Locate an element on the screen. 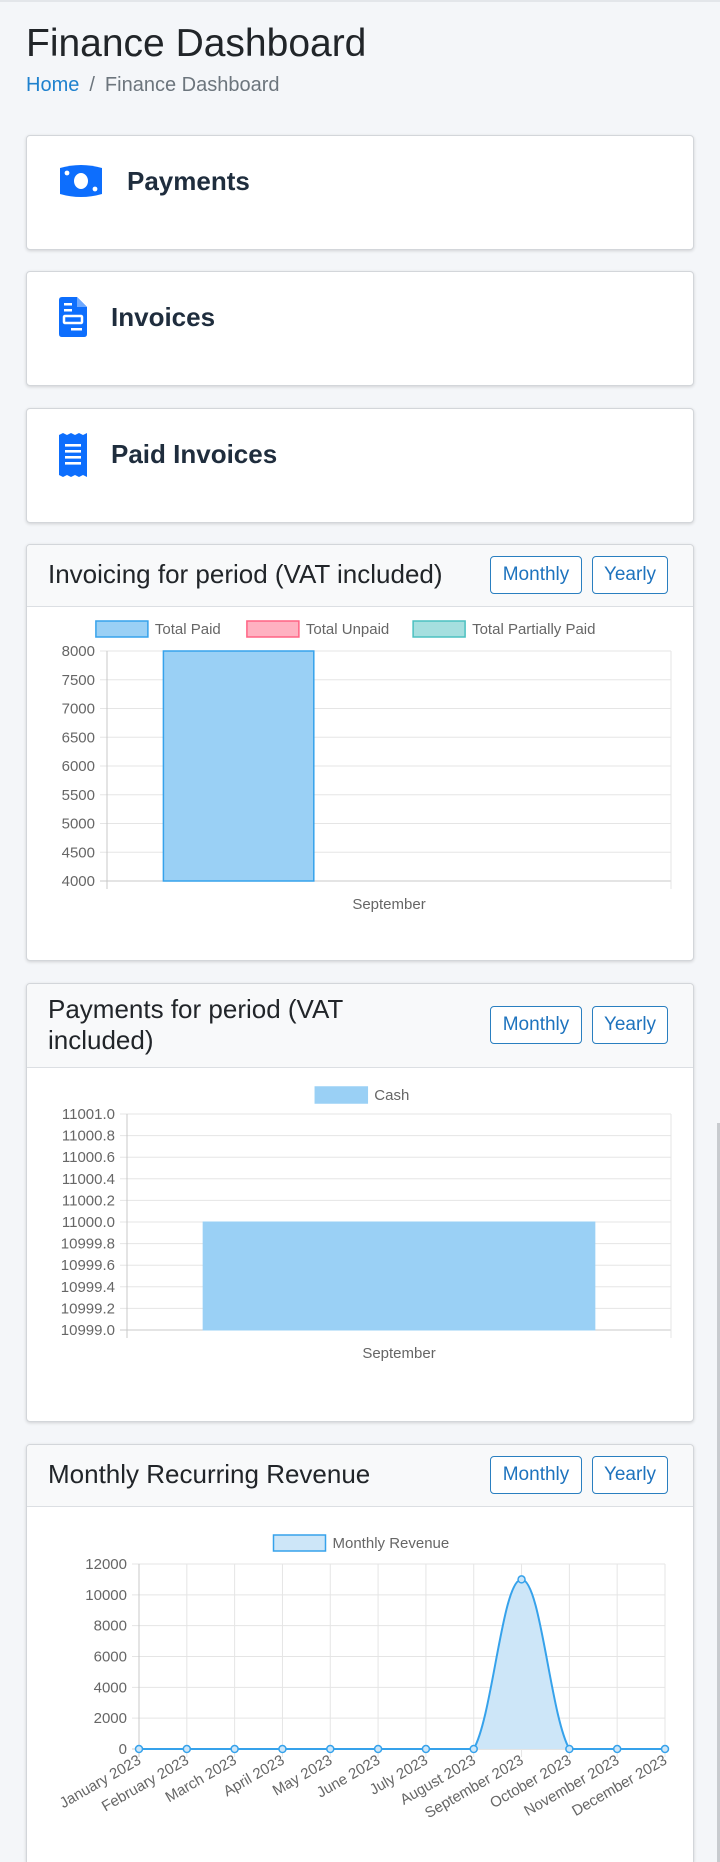 The height and width of the screenshot is (1862, 720). y-tick-label-8: 4000 is located at coordinates (78, 881).